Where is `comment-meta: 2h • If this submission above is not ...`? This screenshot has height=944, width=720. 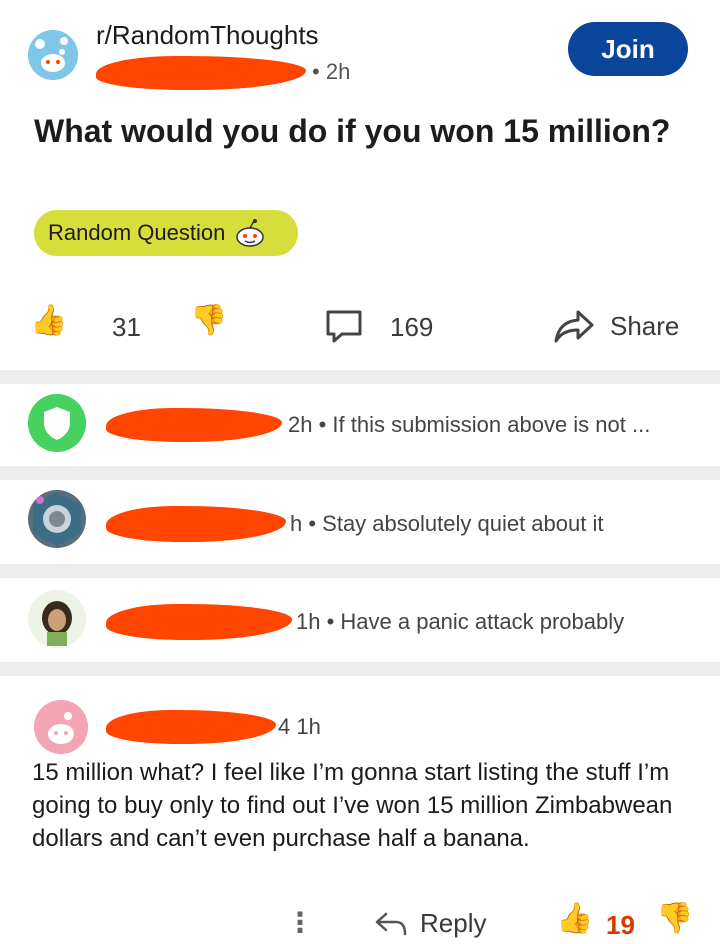
comment-meta: 2h • If this submission above is not ... is located at coordinates (378, 425).